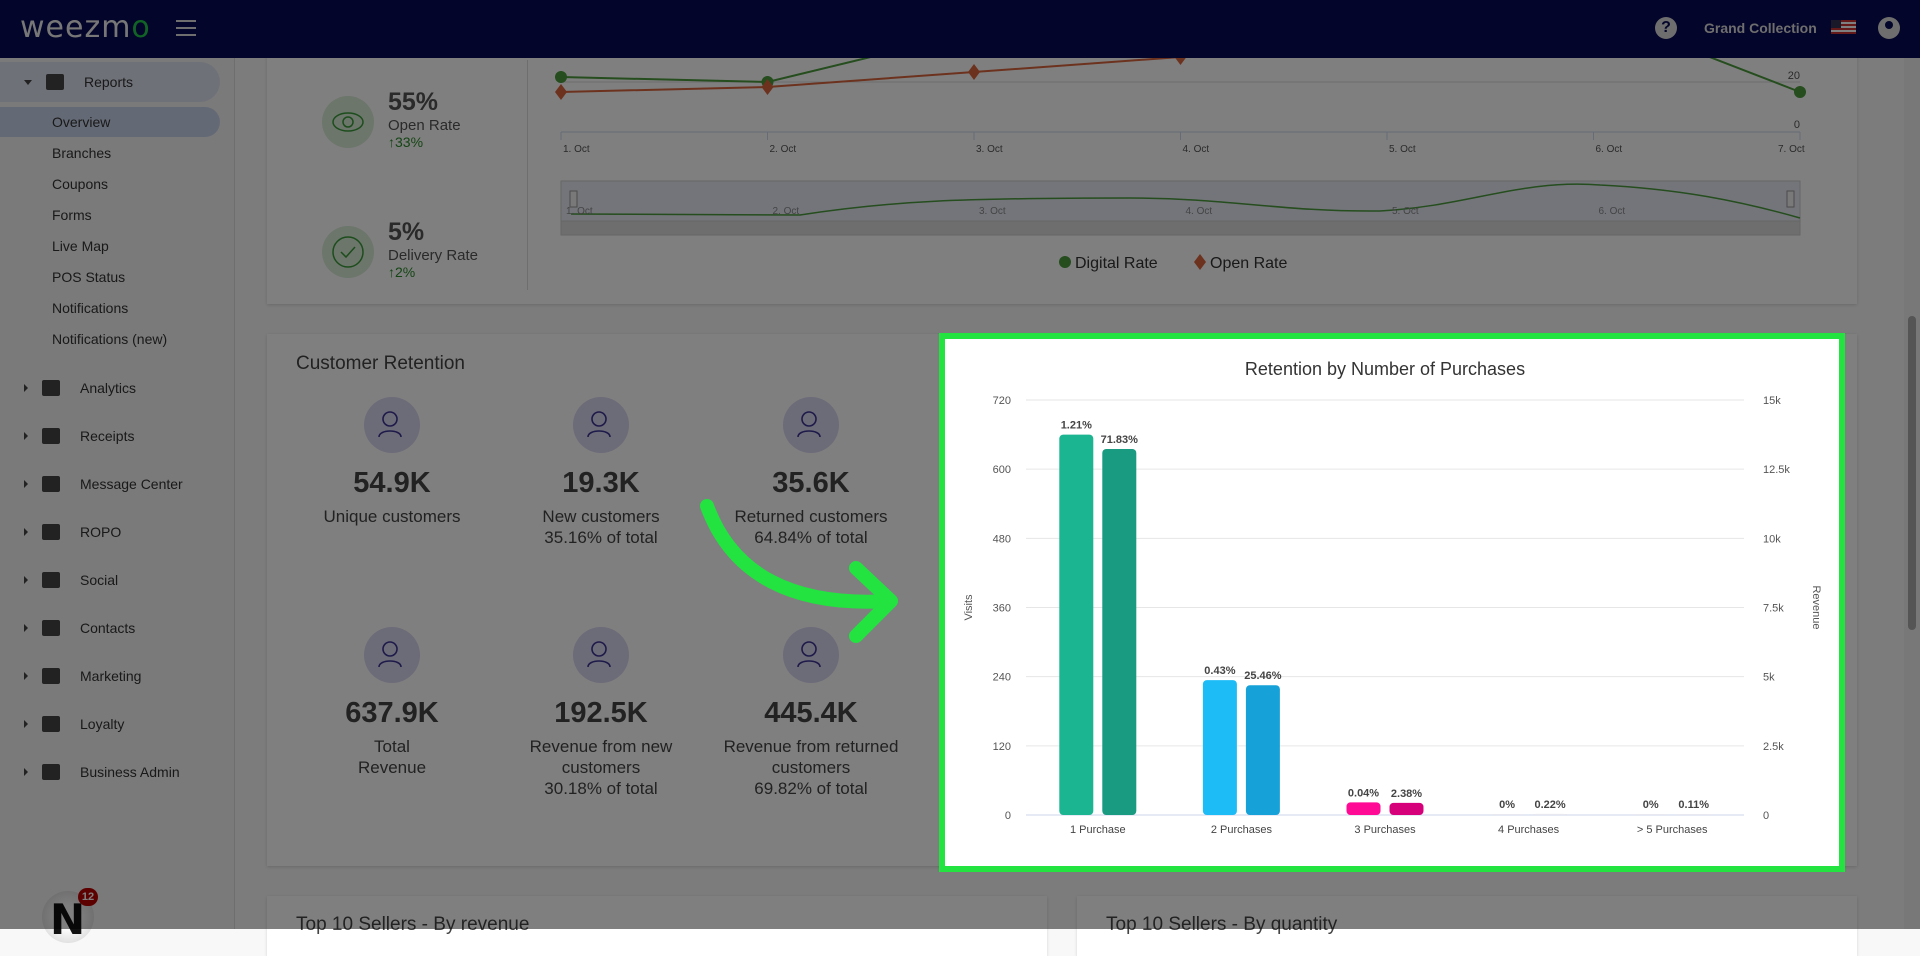  I want to click on y-tick-label: 120, so click(1002, 747).